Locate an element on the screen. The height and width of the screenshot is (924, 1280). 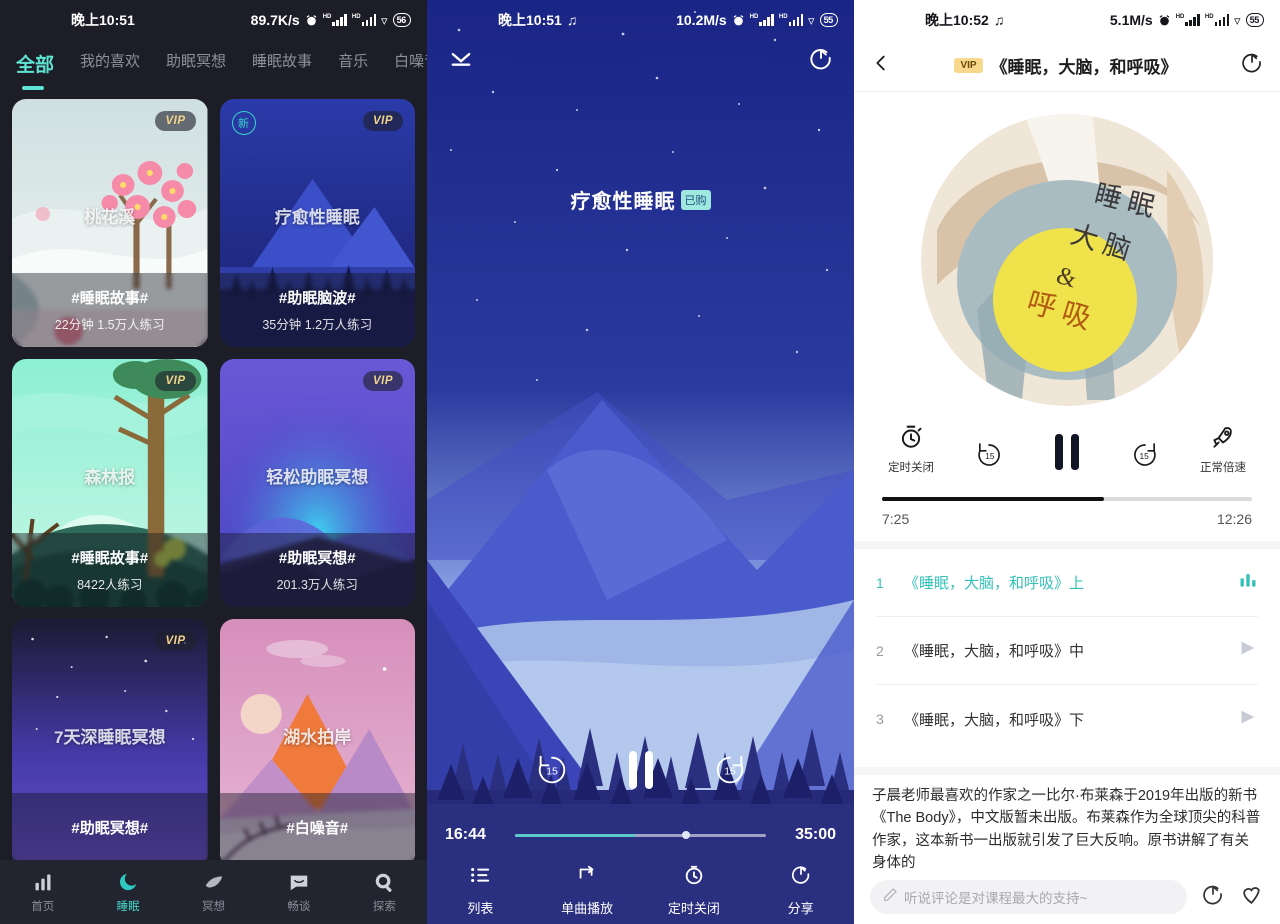
rewind-15-icon: 15 is located at coordinates (552, 772).